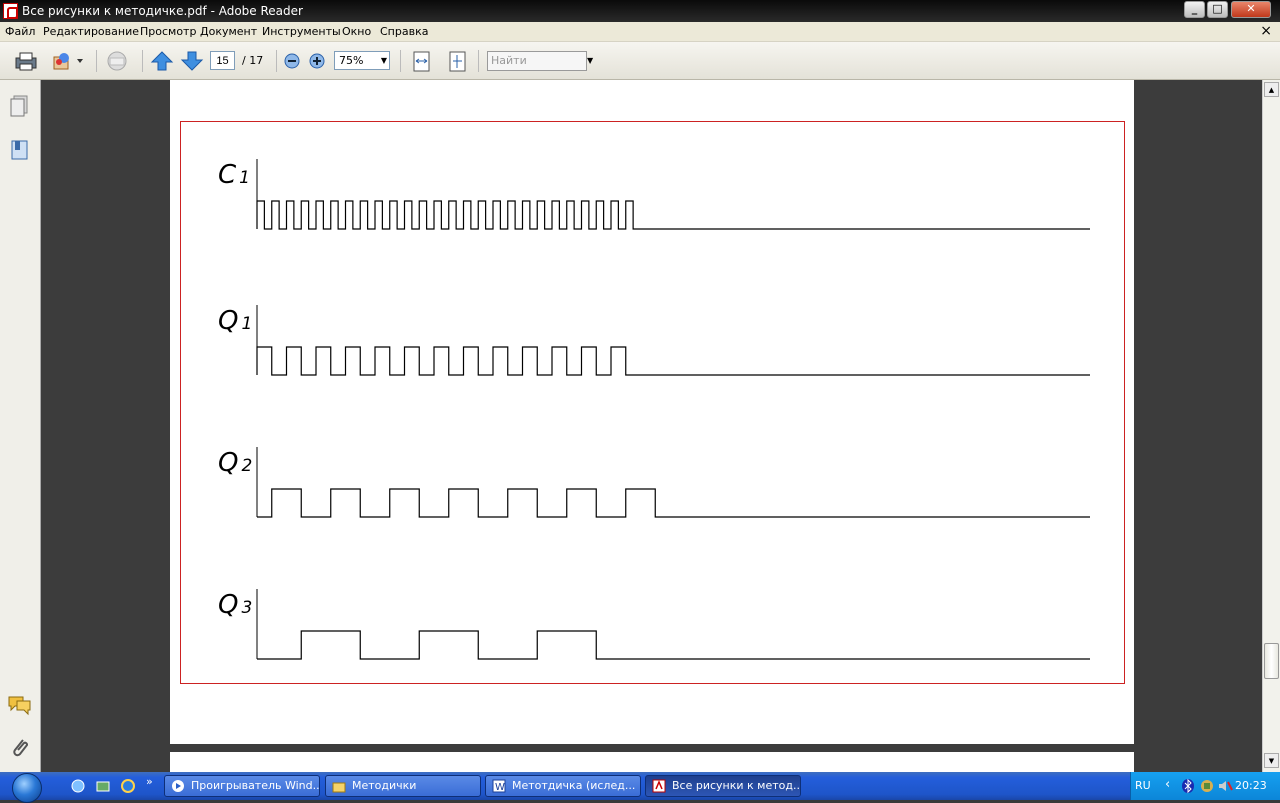  I want to click on navigation-panel, so click(20, 426).